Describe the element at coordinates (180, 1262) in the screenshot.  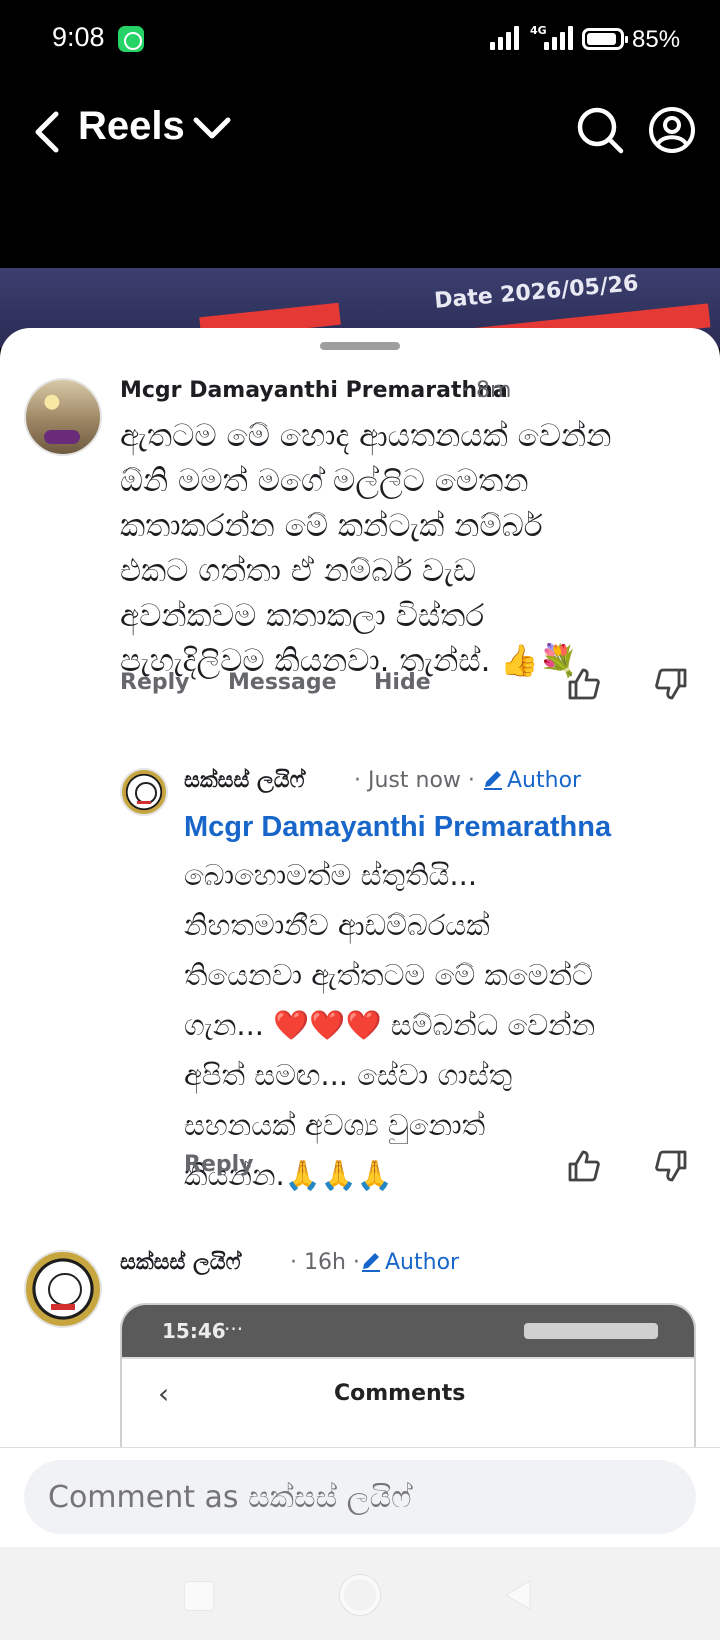
I see `comment-author: සක්සස් ලයිෆ්` at that location.